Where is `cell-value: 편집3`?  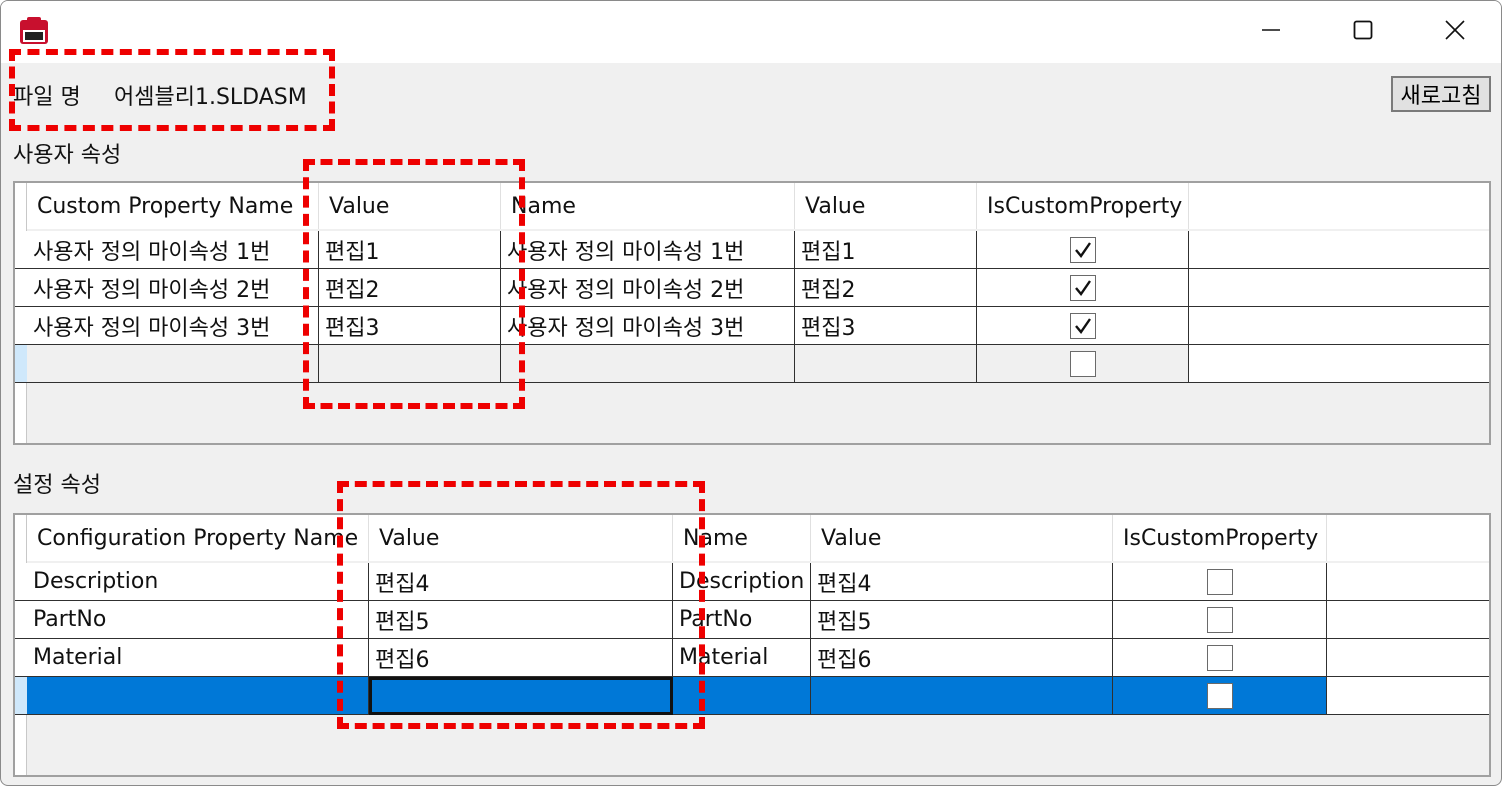 cell-value: 편집3 is located at coordinates (410, 326).